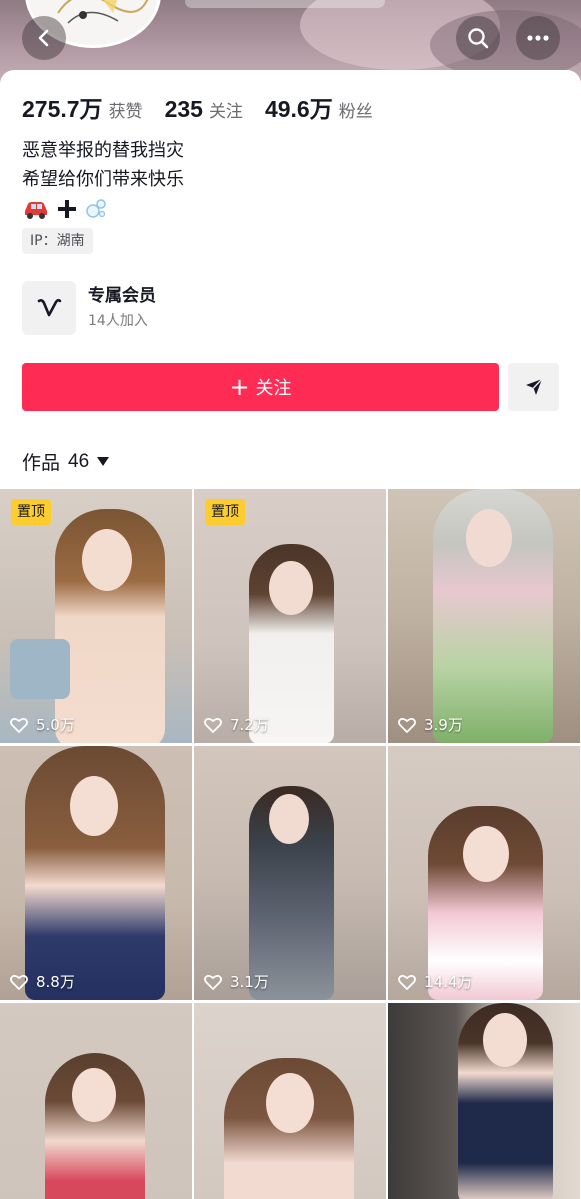  Describe the element at coordinates (273, 388) in the screenshot. I see `follow-label: 关注` at that location.